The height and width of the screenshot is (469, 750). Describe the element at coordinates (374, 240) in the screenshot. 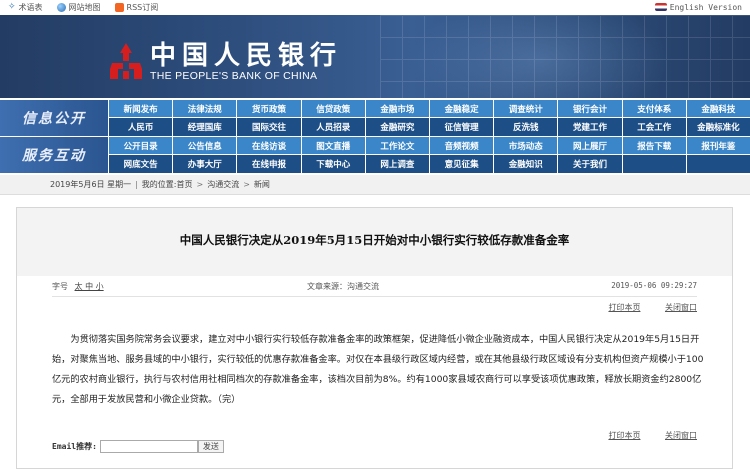

I see `article-title: 中国人民银行决定从2019年5月15日开始对中小银行实行较低存款准备金率` at that location.